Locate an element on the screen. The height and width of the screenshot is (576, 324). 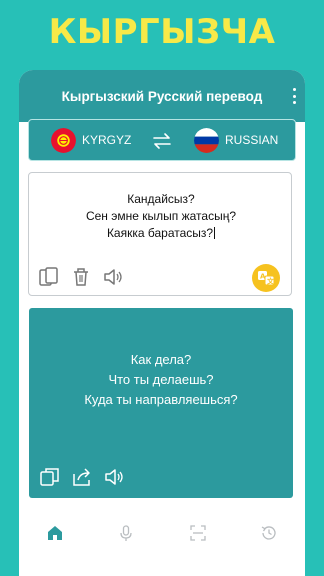
scan-icon is located at coordinates (198, 533).